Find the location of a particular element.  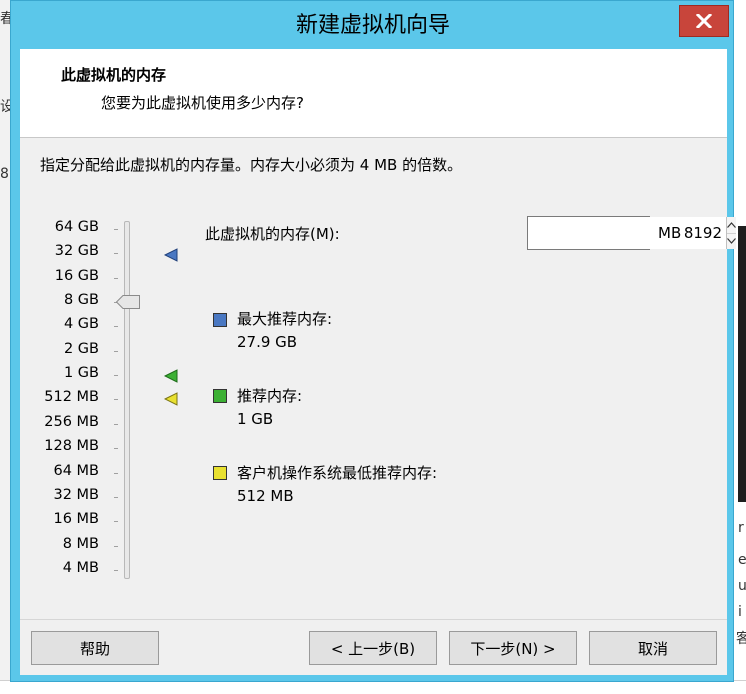

background-text: 8 is located at coordinates (4, 174).